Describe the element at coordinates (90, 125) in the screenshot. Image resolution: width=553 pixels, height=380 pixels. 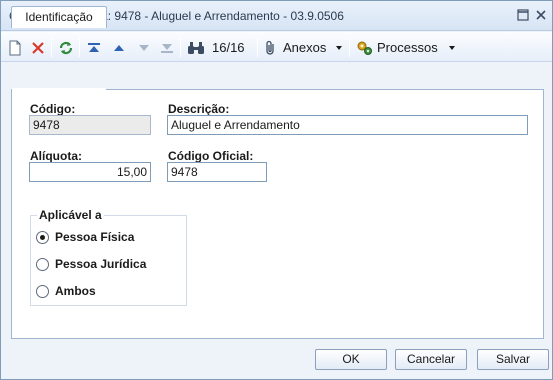
I see `codigo-field: 9478` at that location.